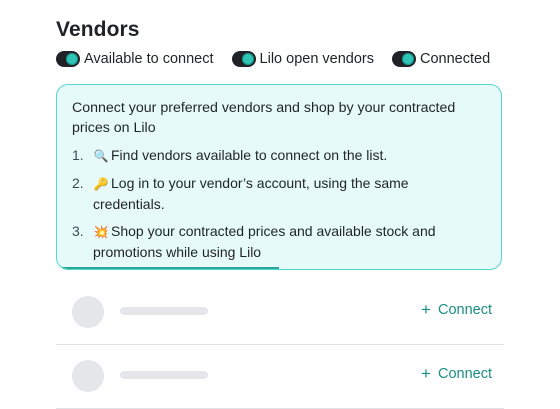  I want to click on filter-label: Connected, so click(455, 59).